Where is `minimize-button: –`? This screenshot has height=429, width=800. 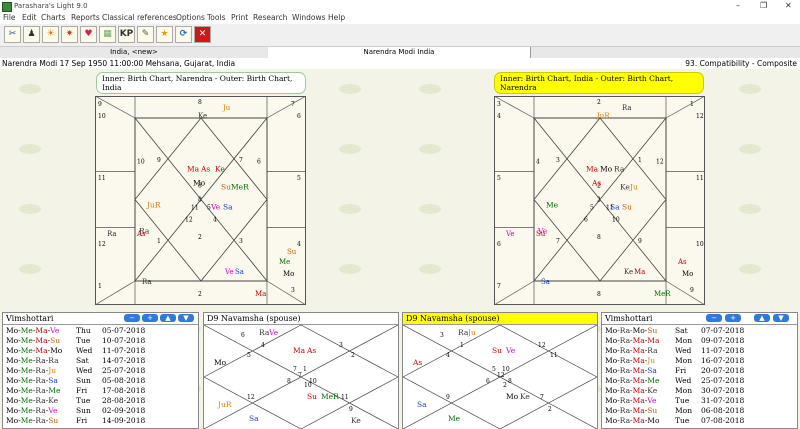 minimize-button: – is located at coordinates (738, 6).